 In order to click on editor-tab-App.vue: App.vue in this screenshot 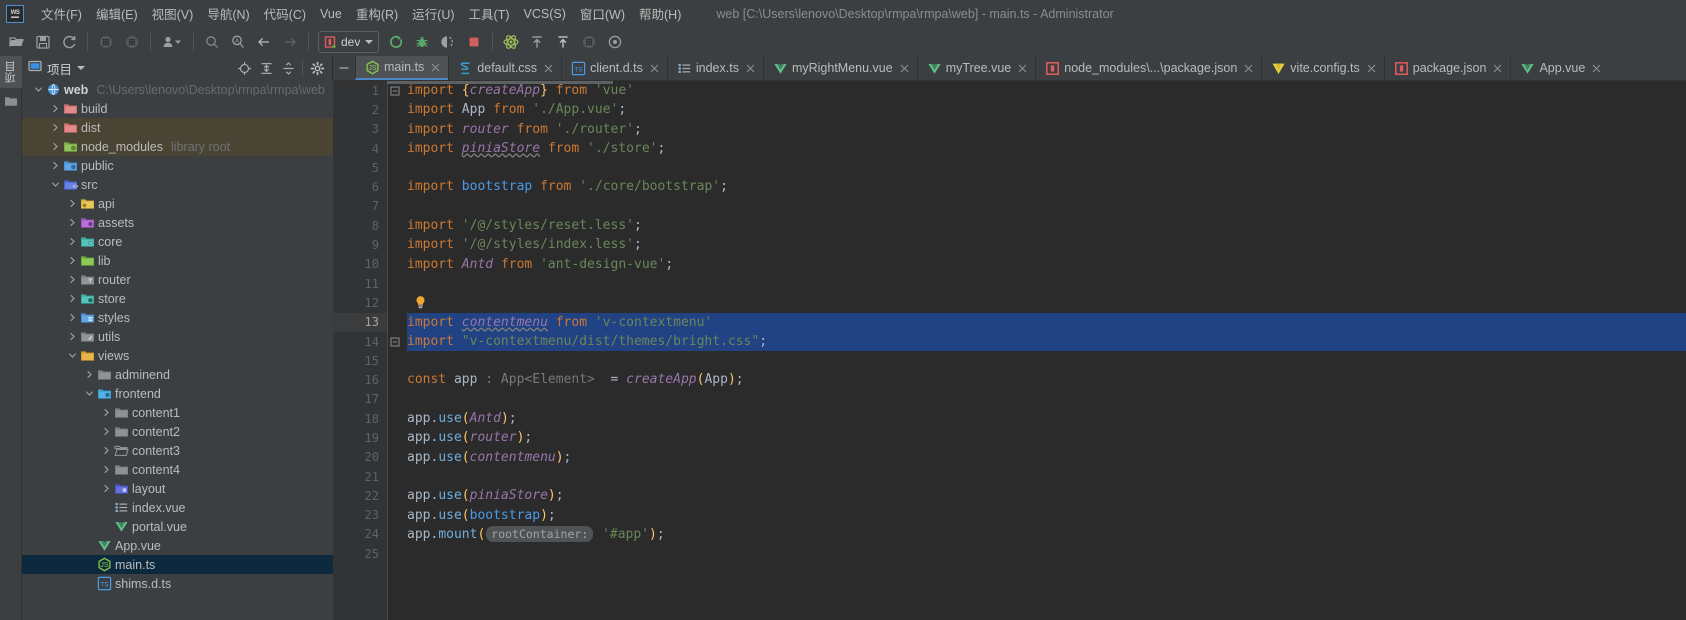, I will do `click(1559, 68)`.